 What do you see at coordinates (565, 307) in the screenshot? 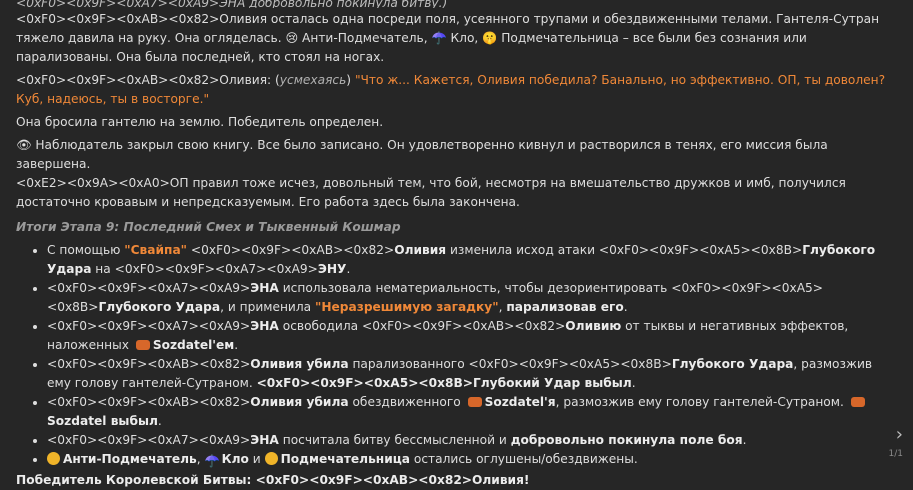
I see `bold-name: парализовав его` at bounding box center [565, 307].